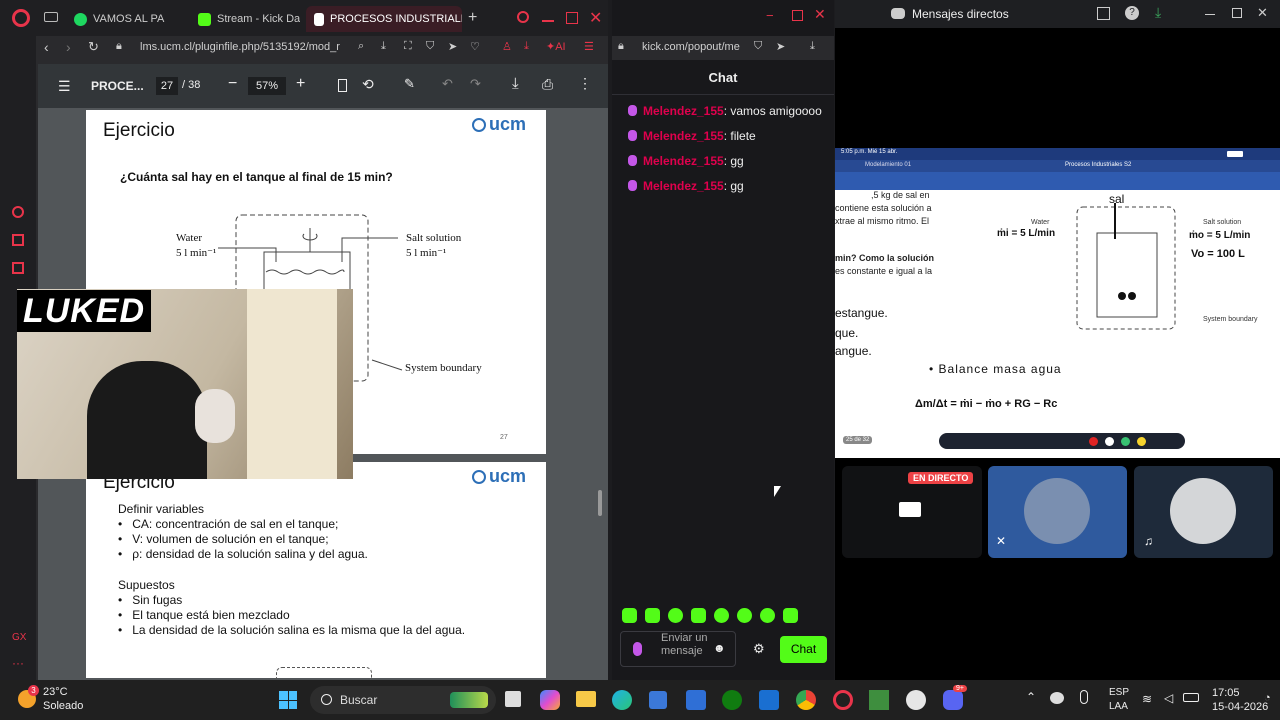  What do you see at coordinates (18, 240) in the screenshot?
I see `bookmark-icon` at bounding box center [18, 240].